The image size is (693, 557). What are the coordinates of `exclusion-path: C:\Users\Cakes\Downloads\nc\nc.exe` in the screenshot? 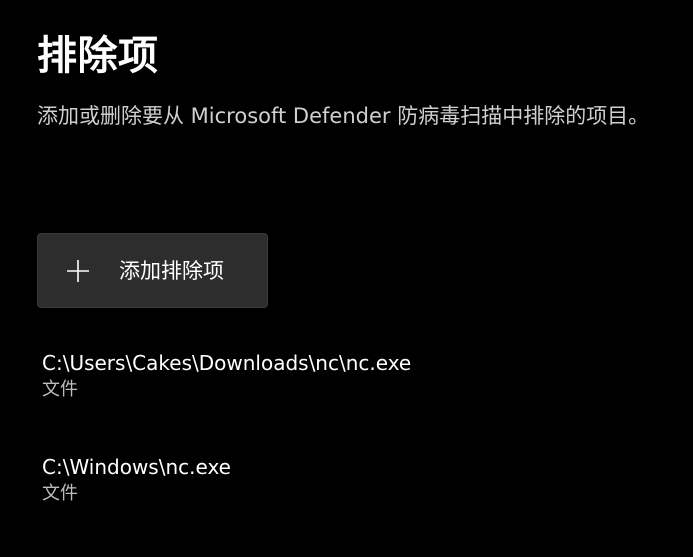 It's located at (227, 363).